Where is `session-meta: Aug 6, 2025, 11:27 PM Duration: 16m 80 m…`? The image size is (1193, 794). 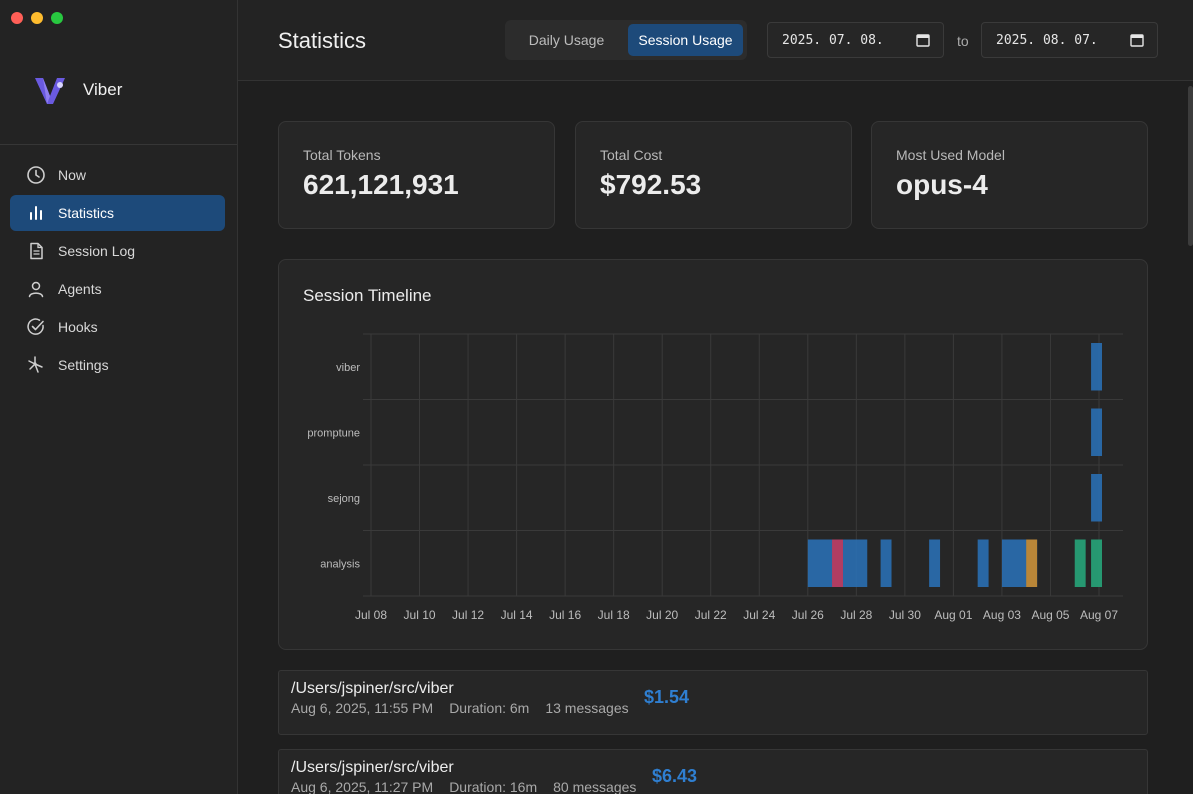 session-meta: Aug 6, 2025, 11:27 PM Duration: 16m 80 m… is located at coordinates (713, 786).